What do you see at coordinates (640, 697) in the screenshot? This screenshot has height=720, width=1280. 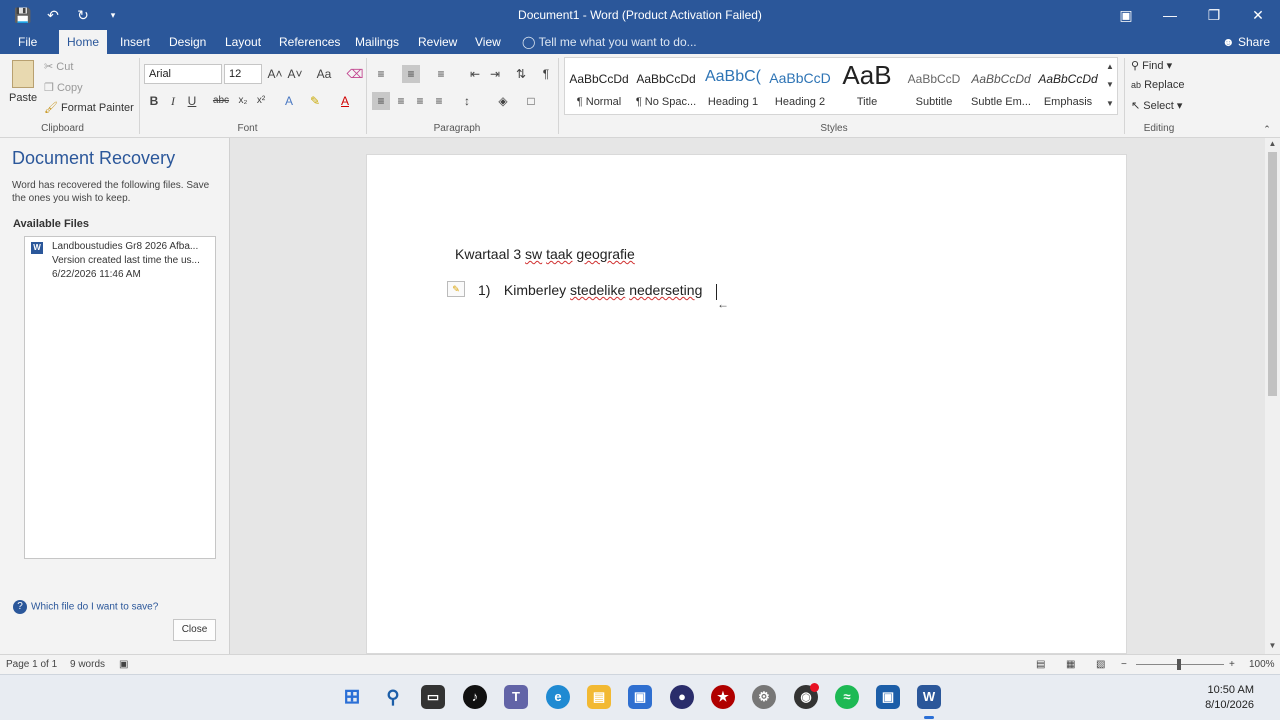 I see `store-icon: ▣` at bounding box center [640, 697].